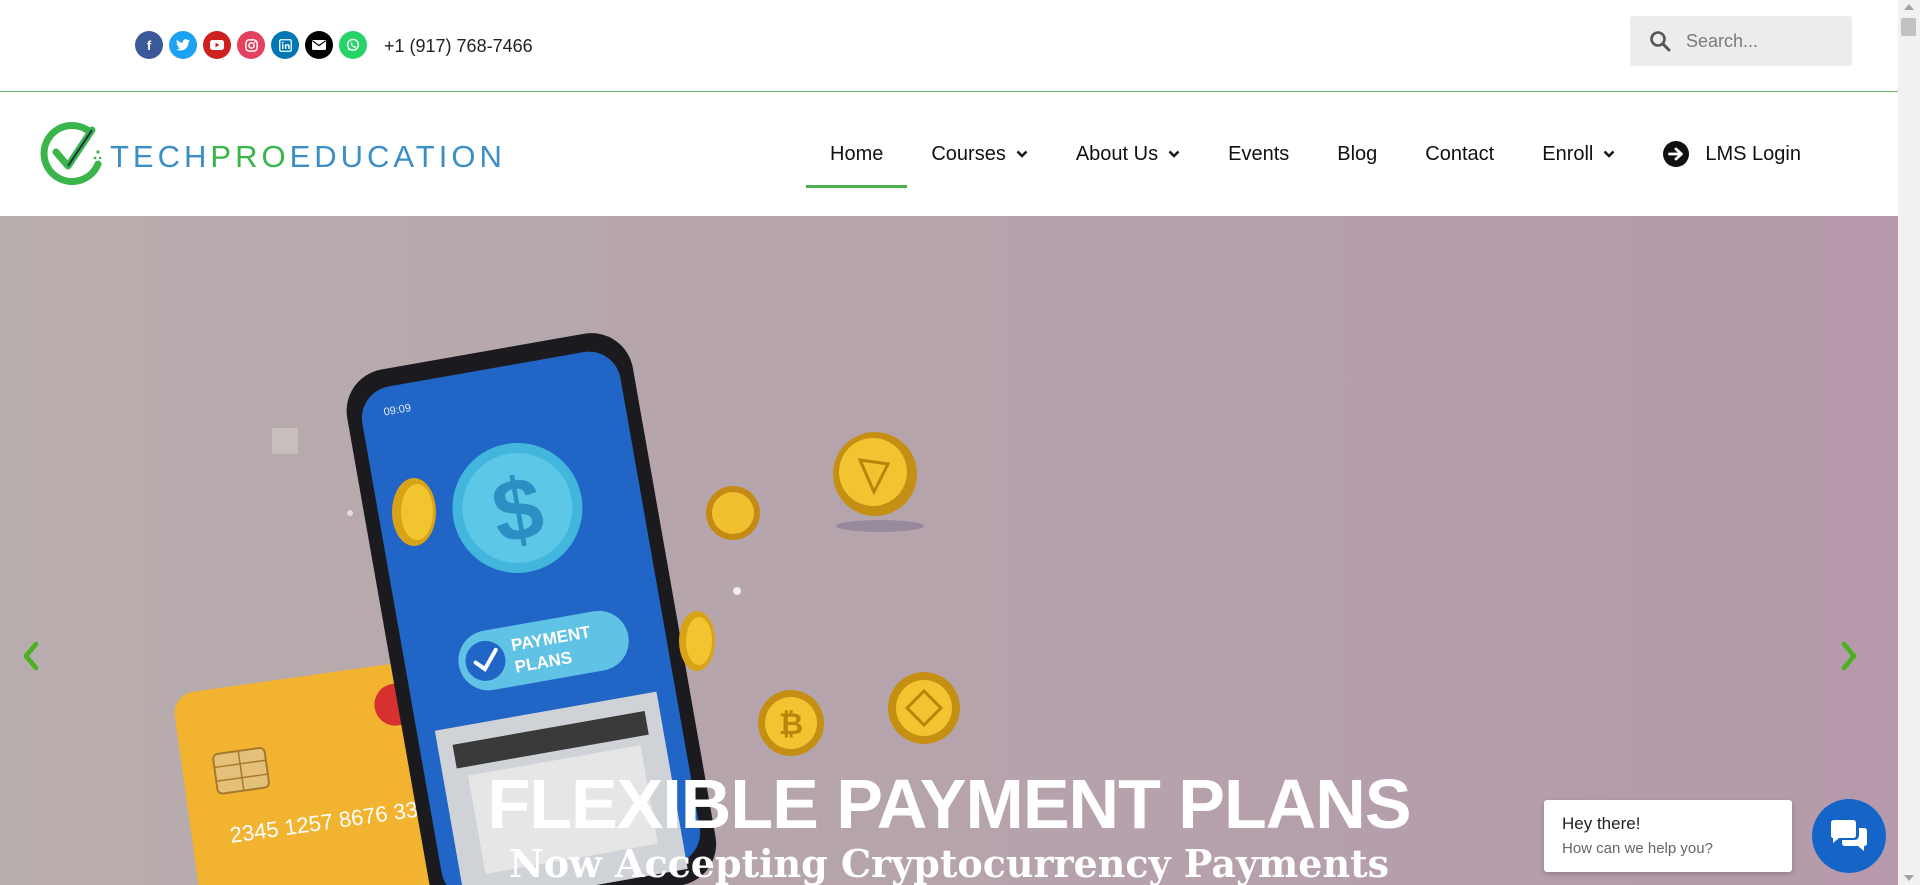  What do you see at coordinates (1601, 823) in the screenshot?
I see `chat-greeting-title: Hey there!` at bounding box center [1601, 823].